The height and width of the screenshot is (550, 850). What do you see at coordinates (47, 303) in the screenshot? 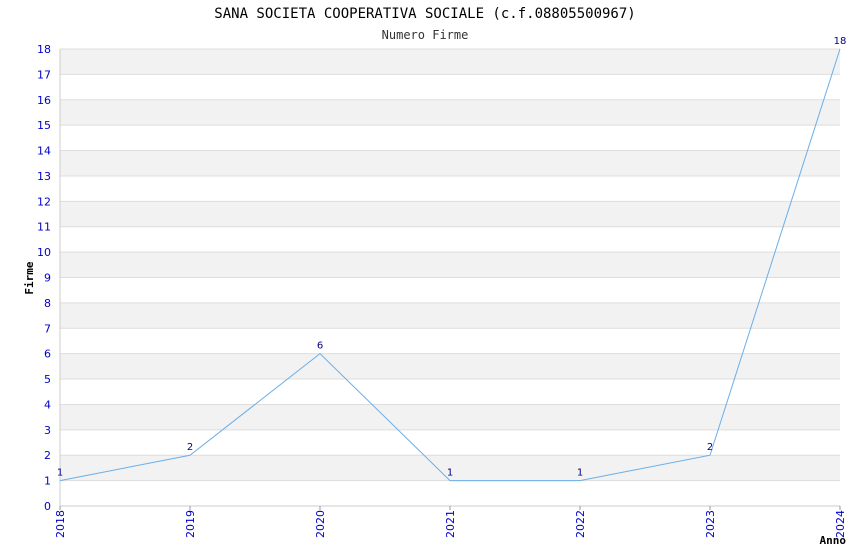
I see `y-tick-label: 8` at bounding box center [47, 303].